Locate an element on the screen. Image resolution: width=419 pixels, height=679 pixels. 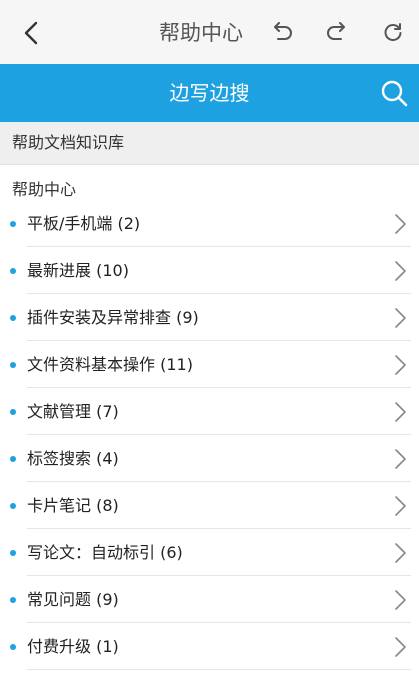
top-bar: 帮助中心 is located at coordinates (209, 32).